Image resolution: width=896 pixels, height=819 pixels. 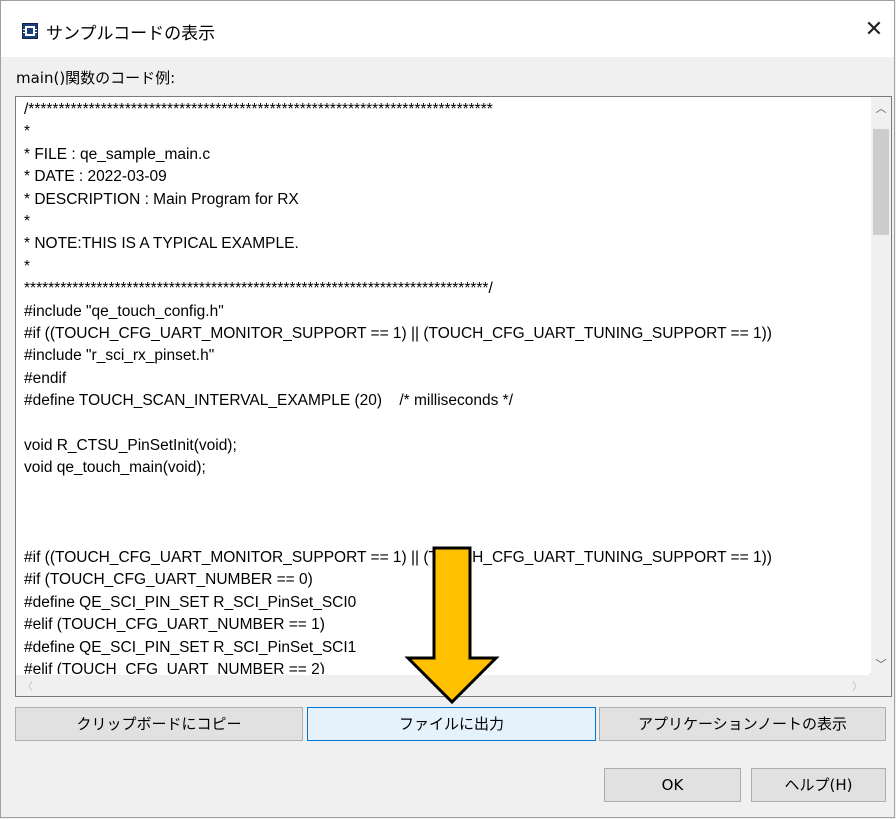 What do you see at coordinates (45, 378) in the screenshot?
I see `code-line: #endif` at bounding box center [45, 378].